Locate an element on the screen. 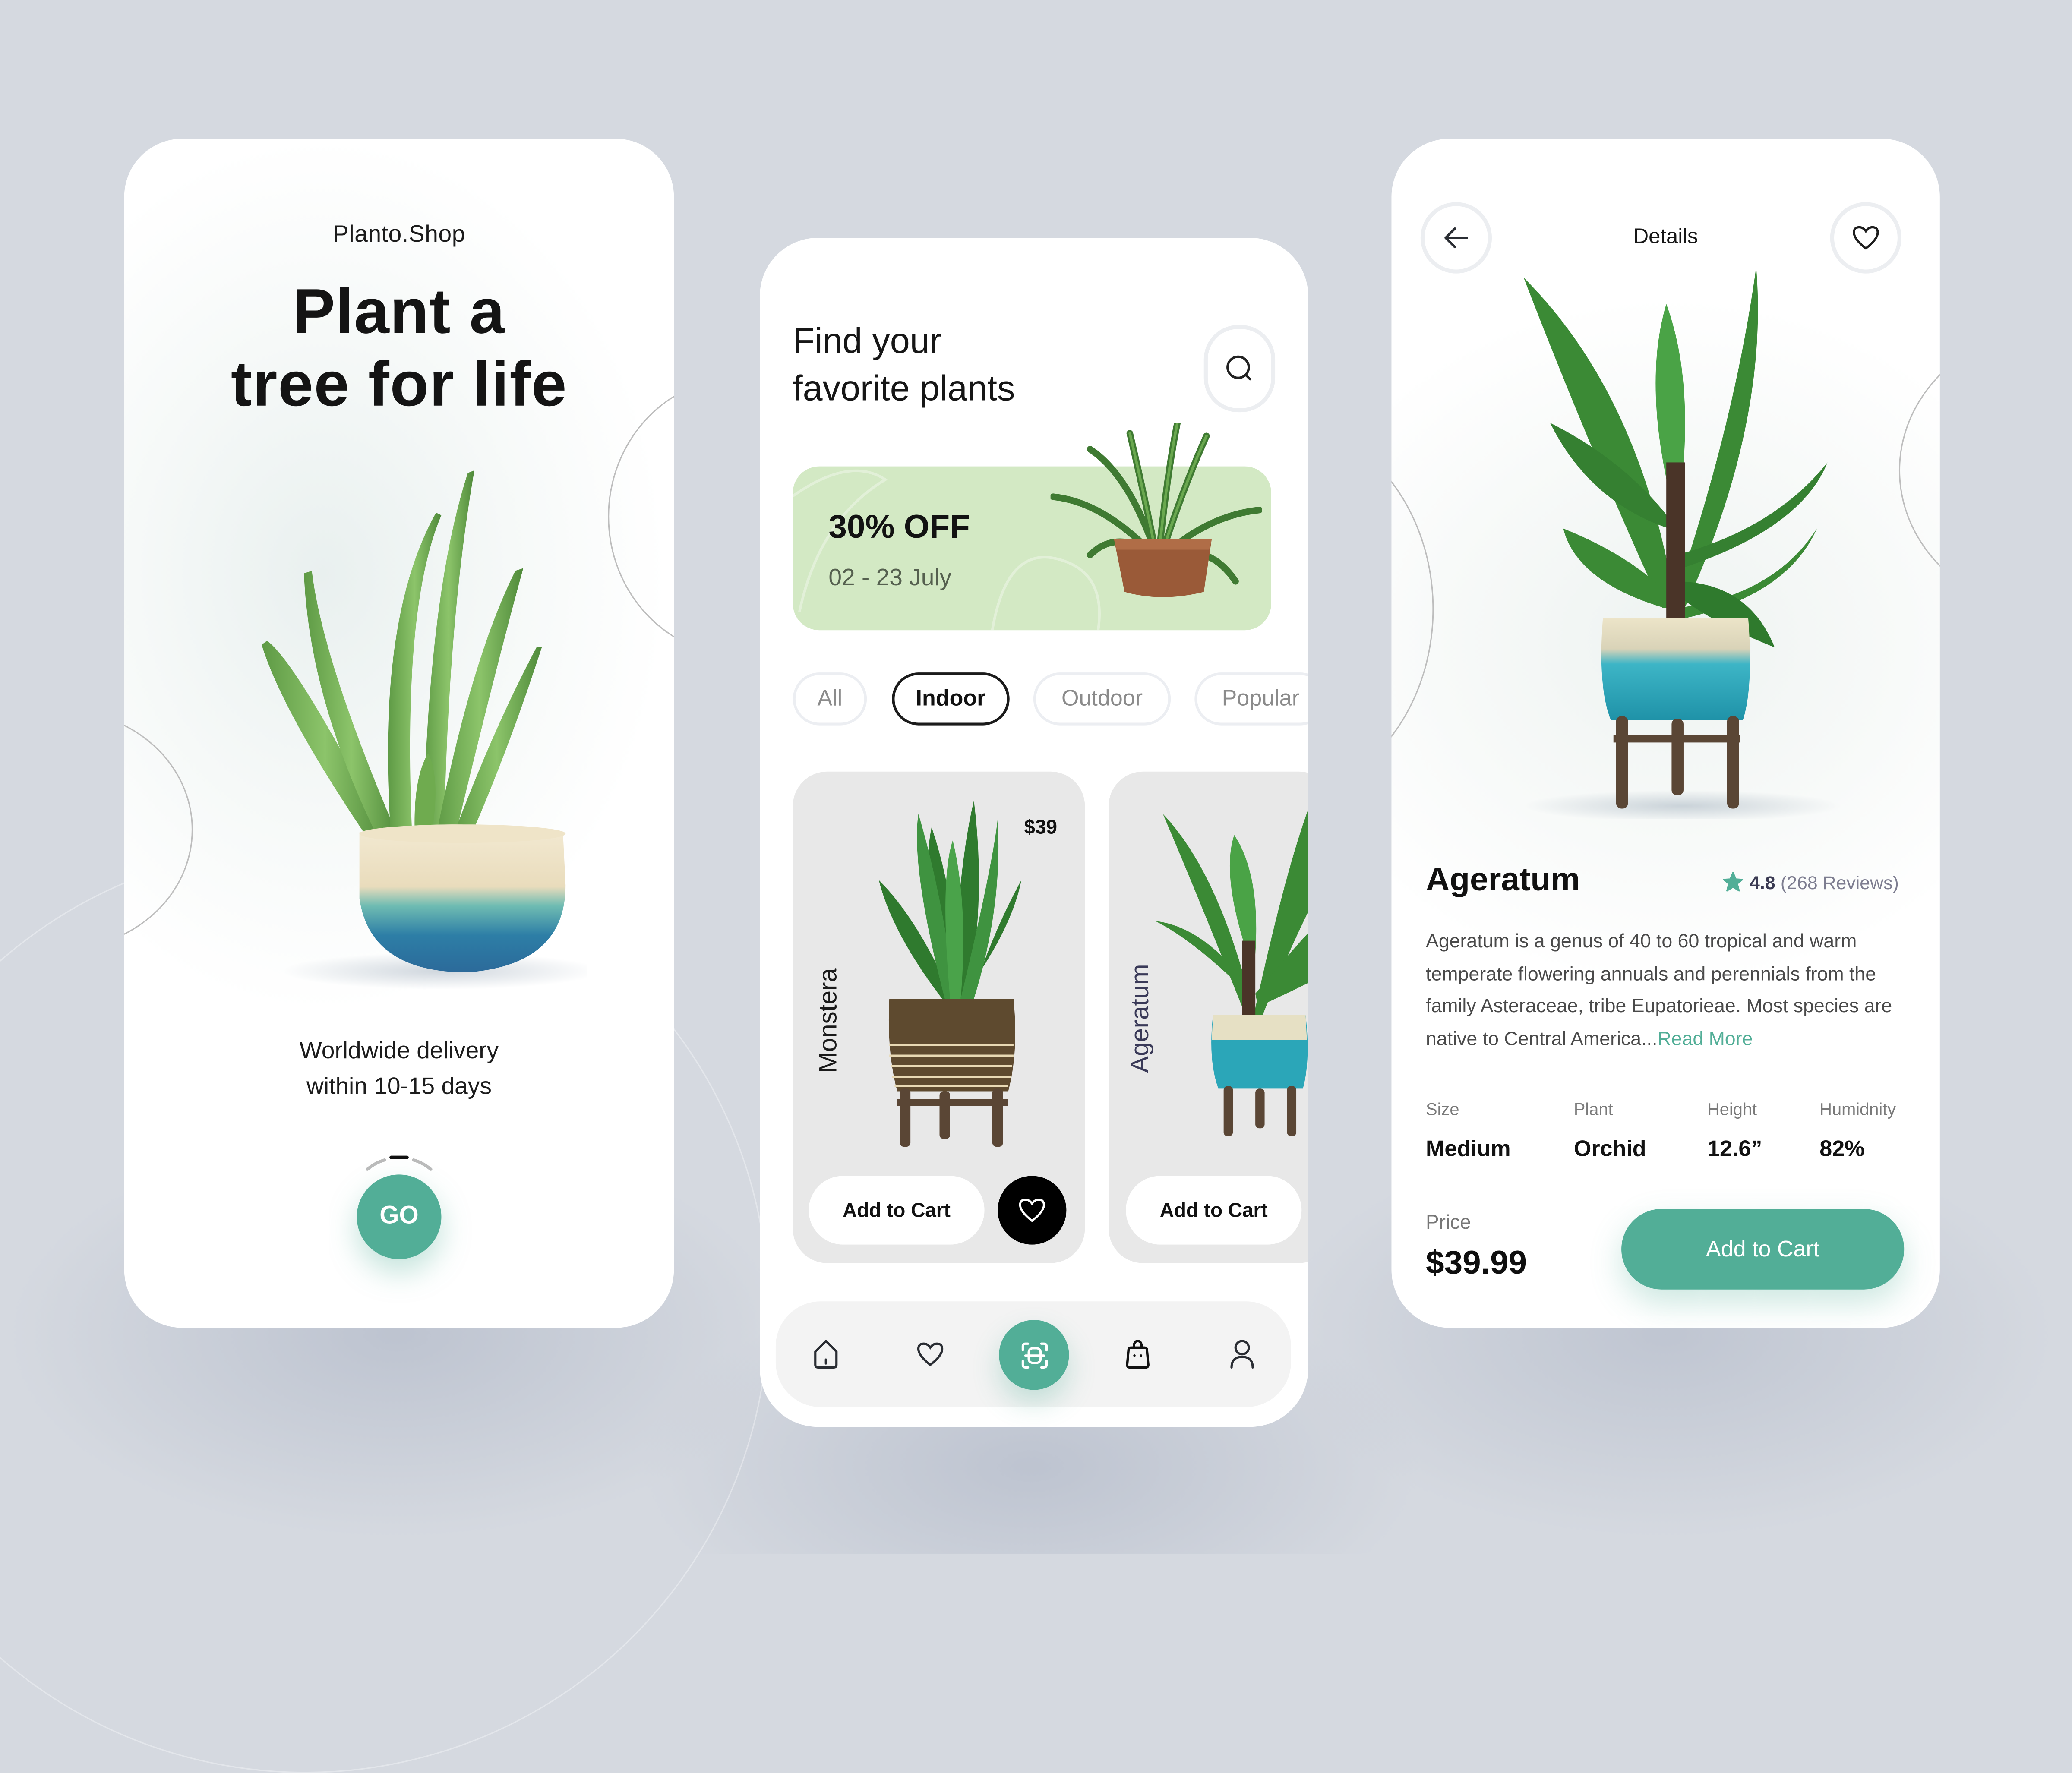 Image resolution: width=2072 pixels, height=1773 pixels. spec-label: Size is located at coordinates (1442, 1109).